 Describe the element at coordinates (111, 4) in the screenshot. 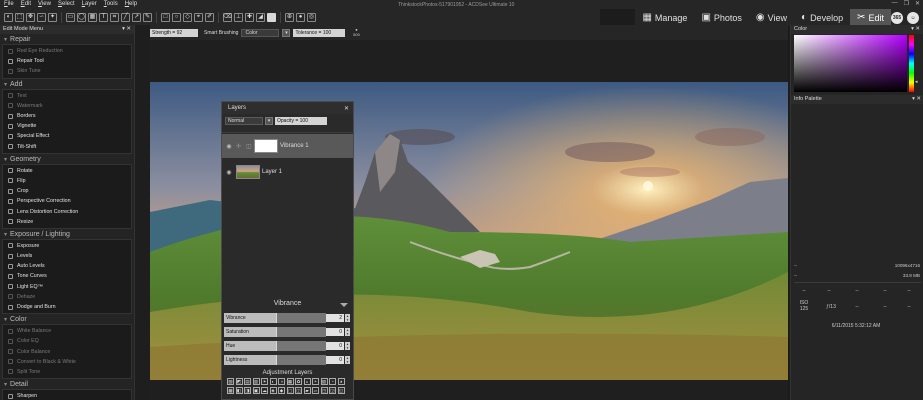

I see `menu-tools: Tools` at that location.